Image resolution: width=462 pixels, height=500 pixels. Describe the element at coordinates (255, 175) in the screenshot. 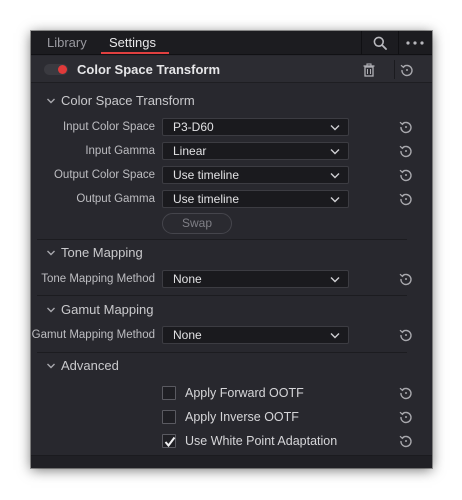

I see `output-color-space-dropdown: Use timeline` at that location.